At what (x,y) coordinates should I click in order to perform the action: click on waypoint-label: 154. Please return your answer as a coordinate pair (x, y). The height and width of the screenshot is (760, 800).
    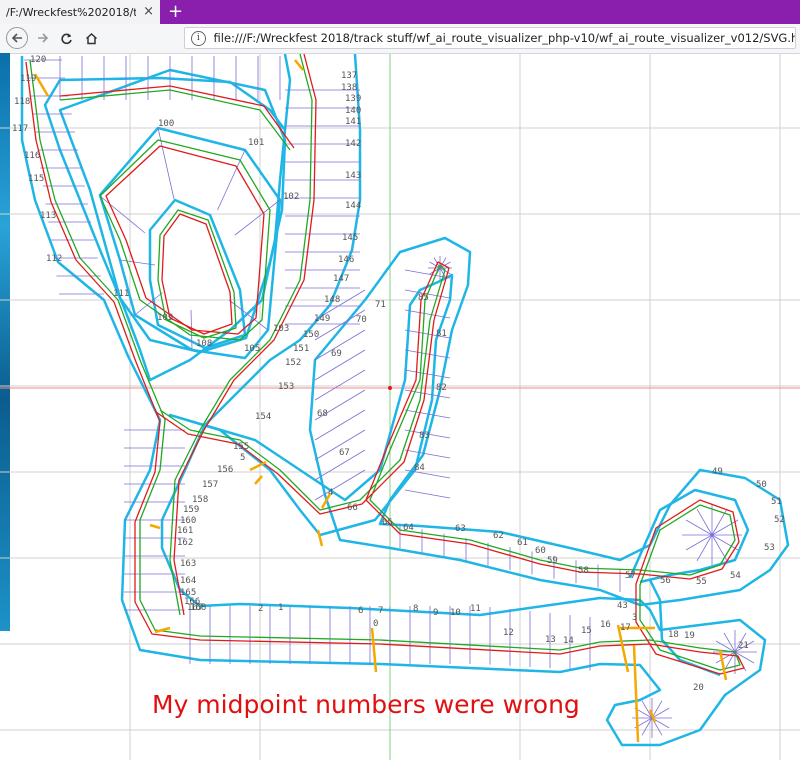
    Looking at the image, I should click on (263, 417).